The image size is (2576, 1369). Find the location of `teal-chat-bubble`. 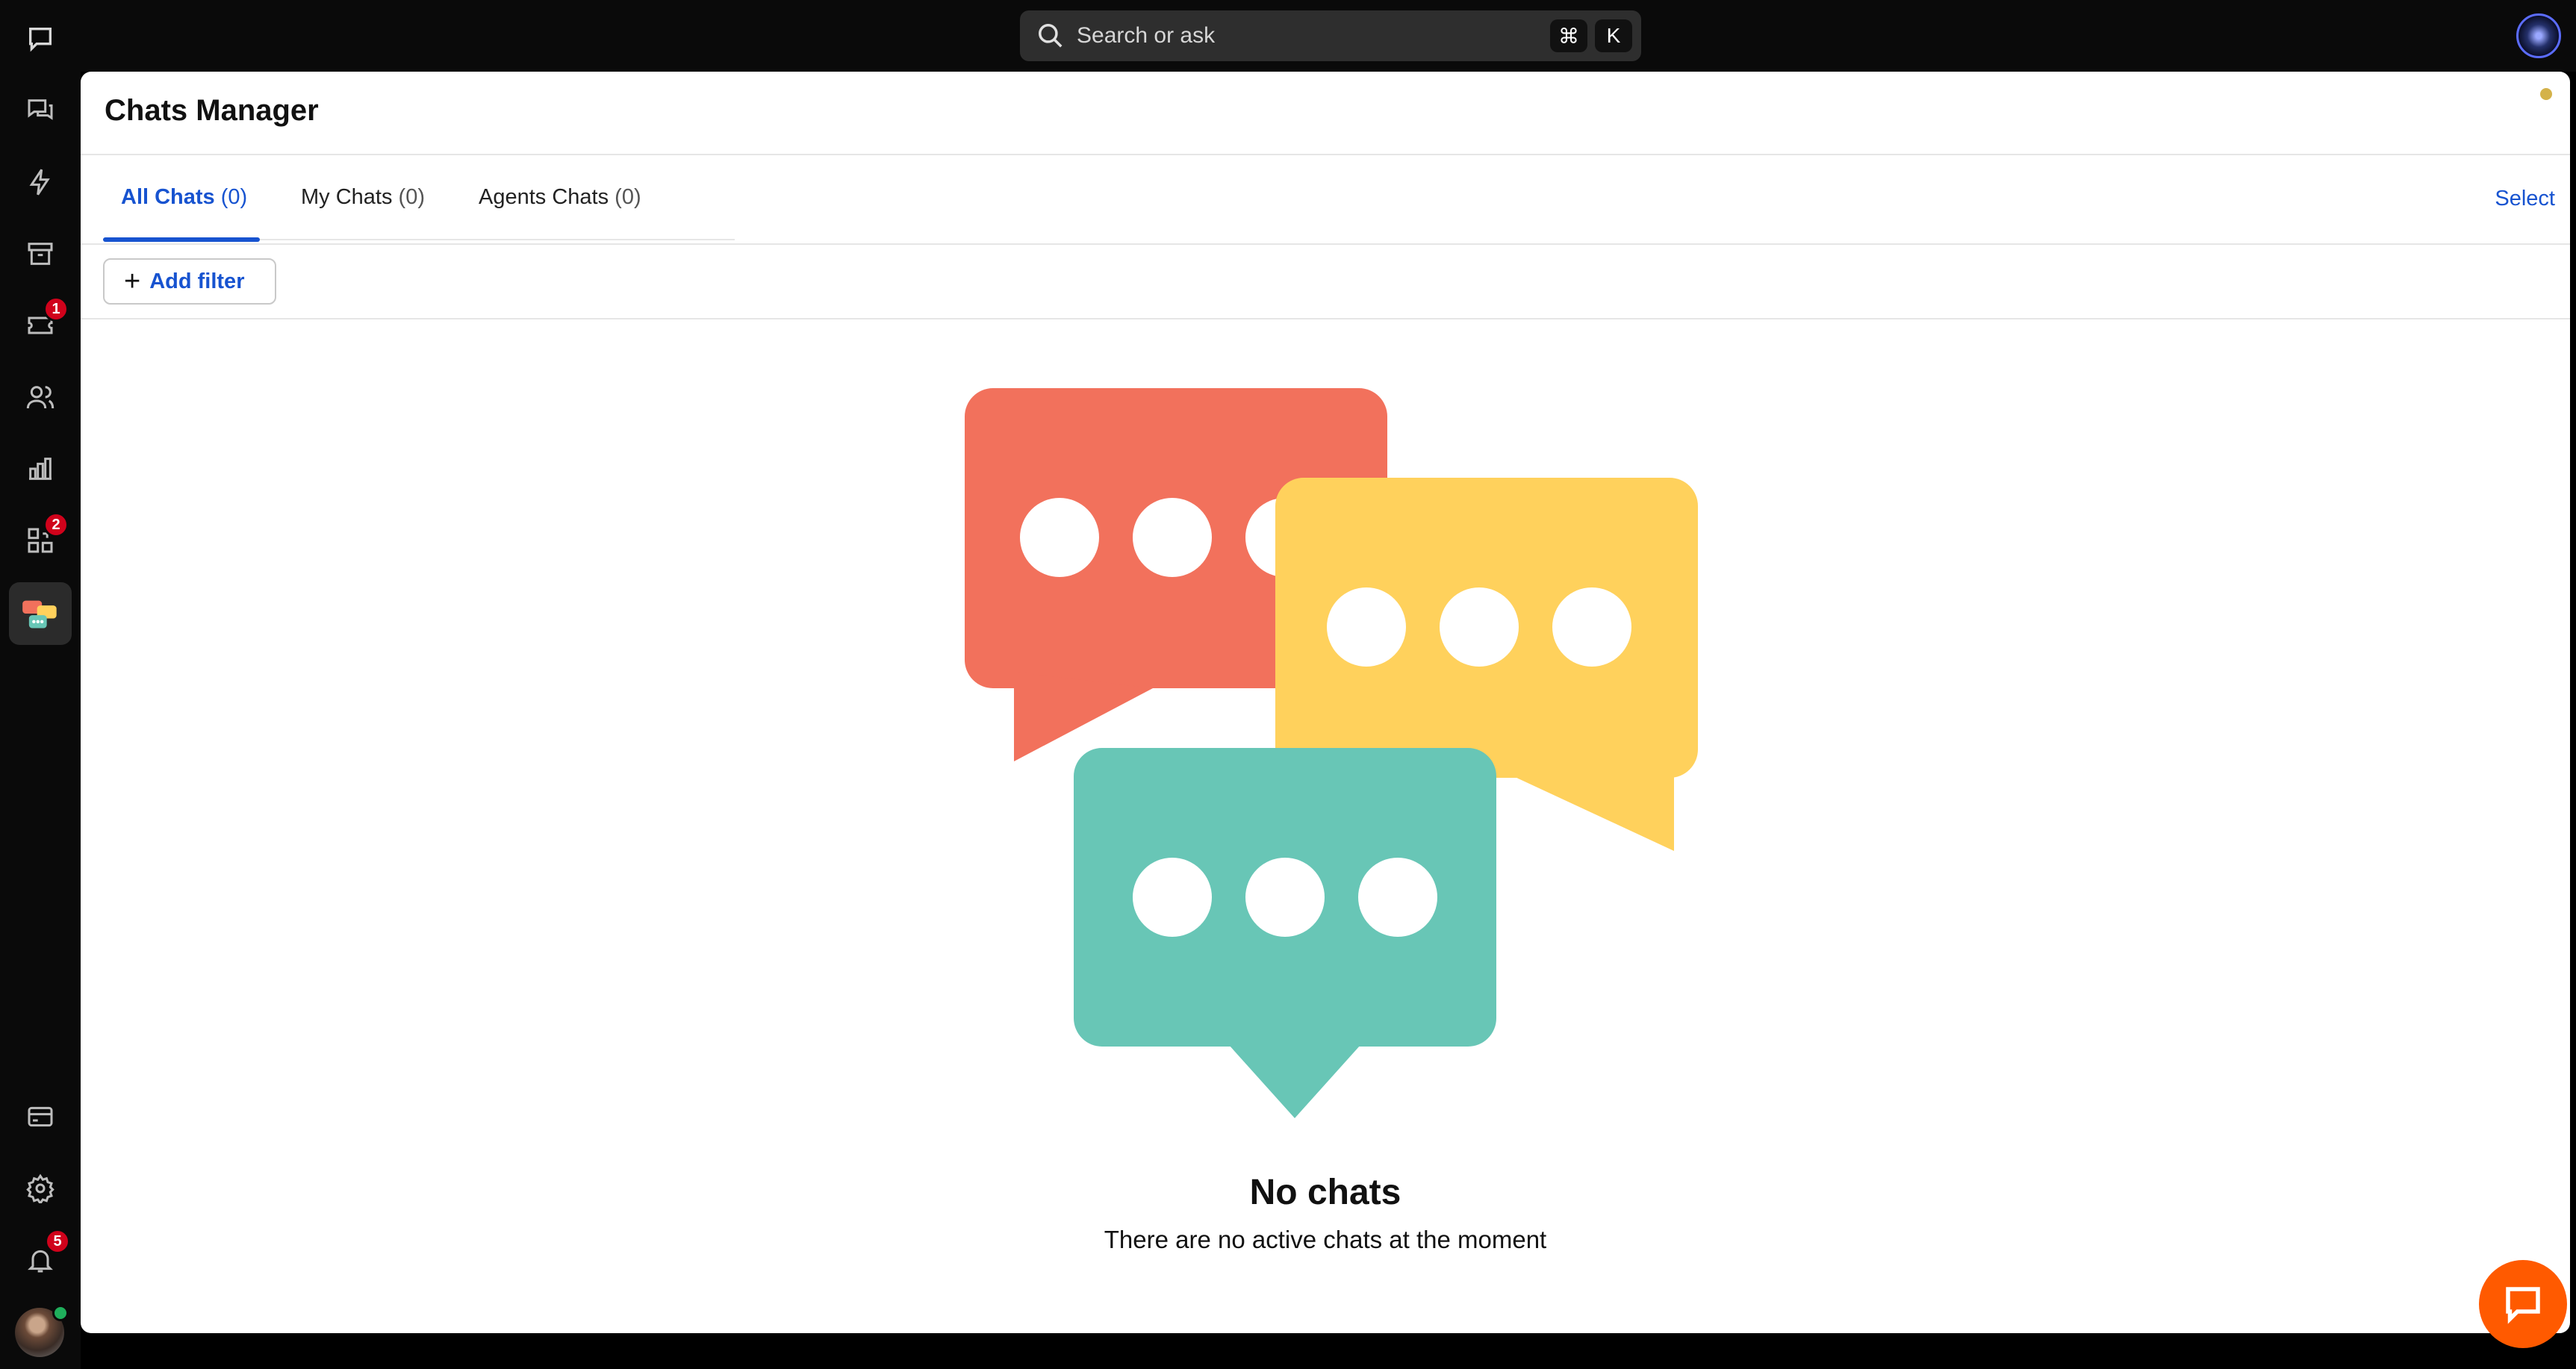

teal-chat-bubble is located at coordinates (1285, 933).